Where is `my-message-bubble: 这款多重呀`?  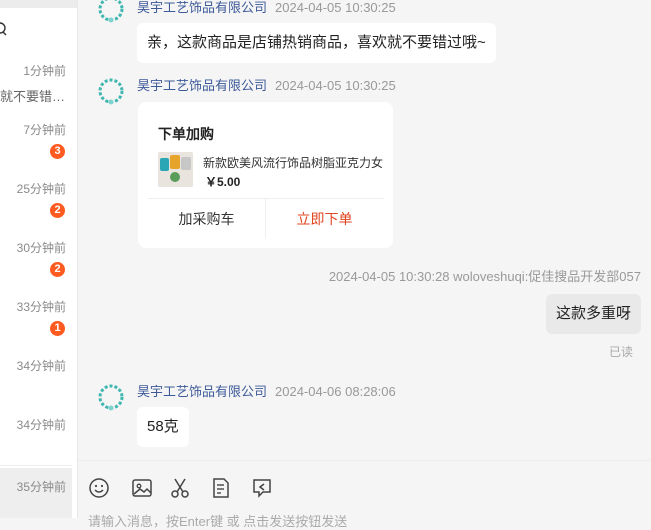
my-message-bubble: 这款多重呀 is located at coordinates (593, 314).